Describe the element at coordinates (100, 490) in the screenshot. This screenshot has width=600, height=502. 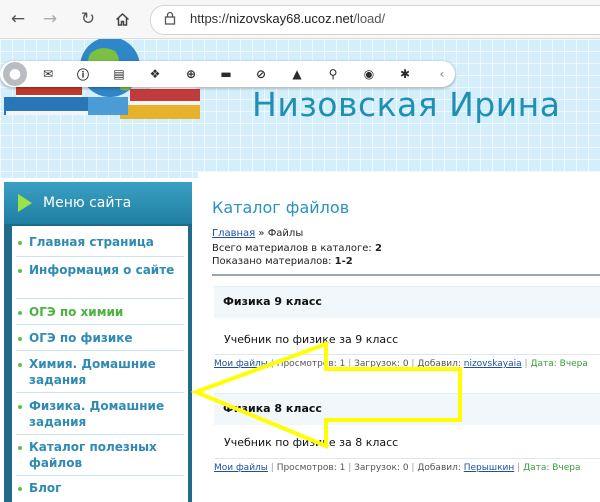
I see `sidebar-item-blog: Блог` at that location.